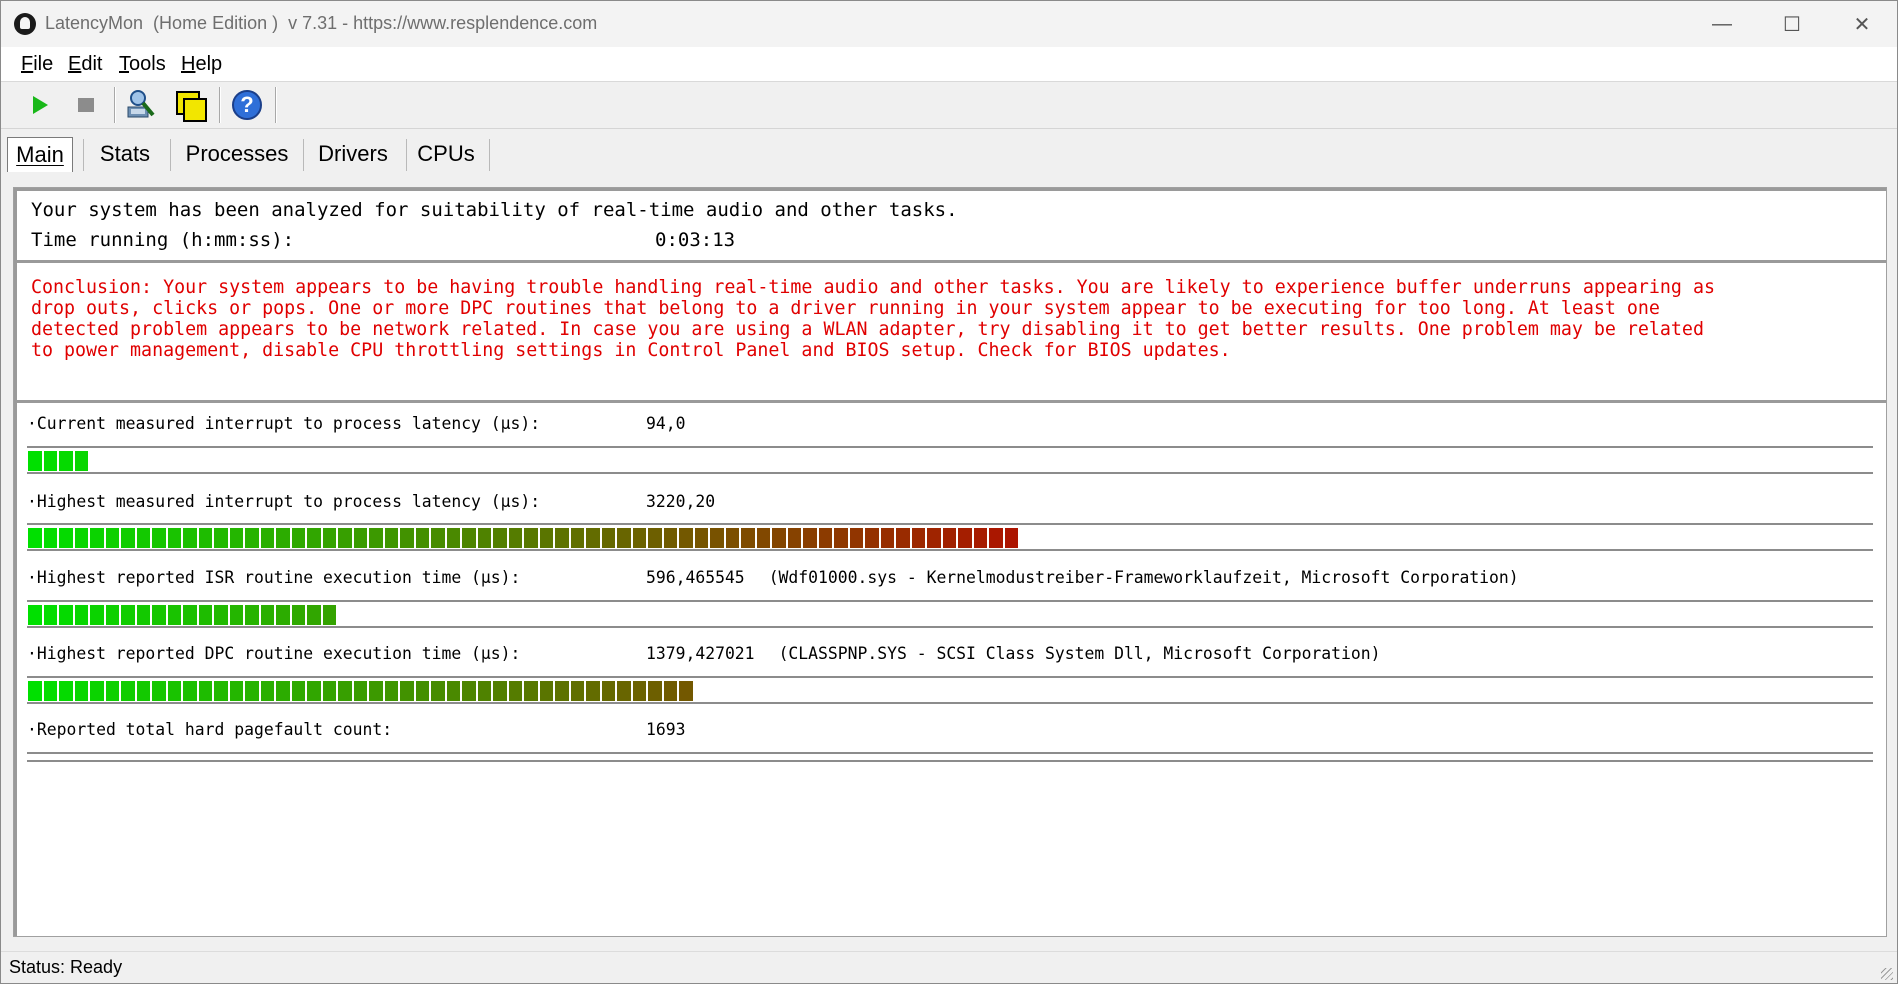  What do you see at coordinates (85, 64) in the screenshot?
I see `menu-edit: Edit` at bounding box center [85, 64].